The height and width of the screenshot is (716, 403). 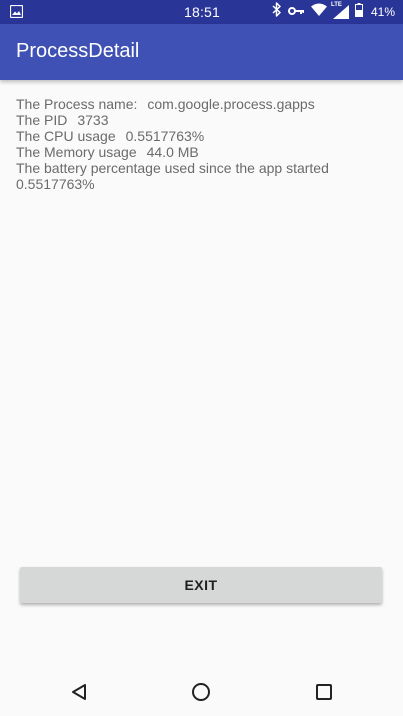 I want to click on pid-row: The PID 3733, so click(x=201, y=120).